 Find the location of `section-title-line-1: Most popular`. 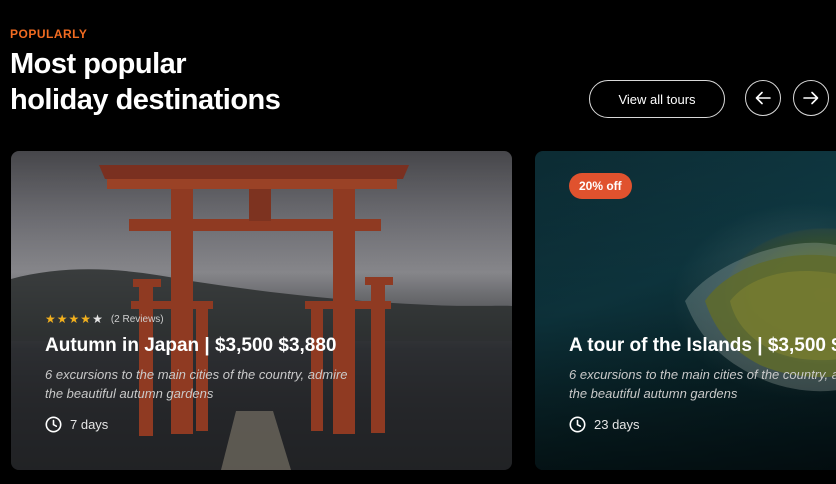

section-title-line-1: Most popular is located at coordinates (98, 64).